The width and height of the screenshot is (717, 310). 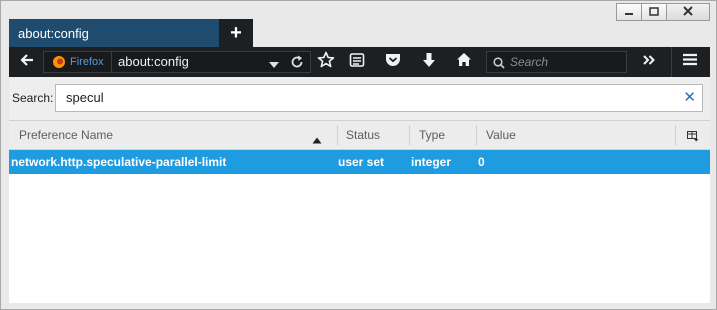 What do you see at coordinates (499, 65) in the screenshot?
I see `search-icon` at bounding box center [499, 65].